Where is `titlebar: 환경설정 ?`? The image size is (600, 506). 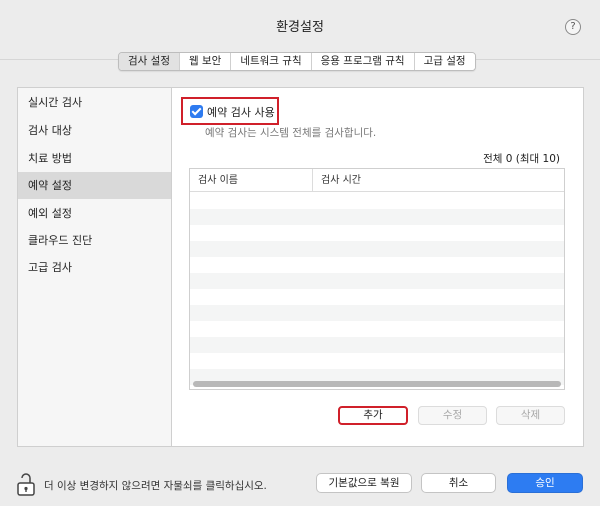
titlebar: 환경설정 ? is located at coordinates (300, 30).